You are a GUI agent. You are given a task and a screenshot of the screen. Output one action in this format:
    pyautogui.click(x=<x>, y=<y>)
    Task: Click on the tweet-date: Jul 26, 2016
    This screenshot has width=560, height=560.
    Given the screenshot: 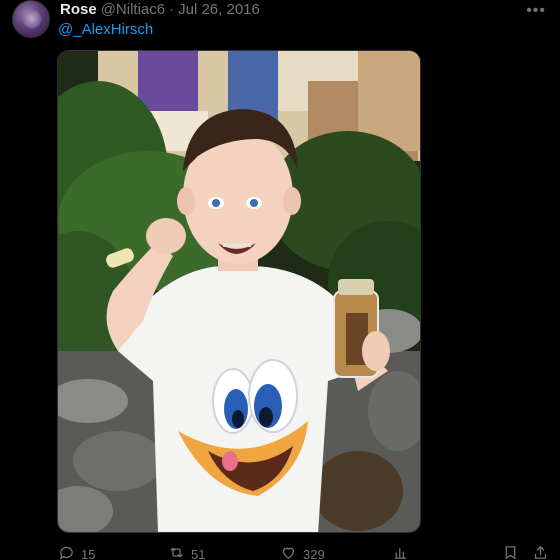 What is the action you would take?
    pyautogui.click(x=219, y=9)
    